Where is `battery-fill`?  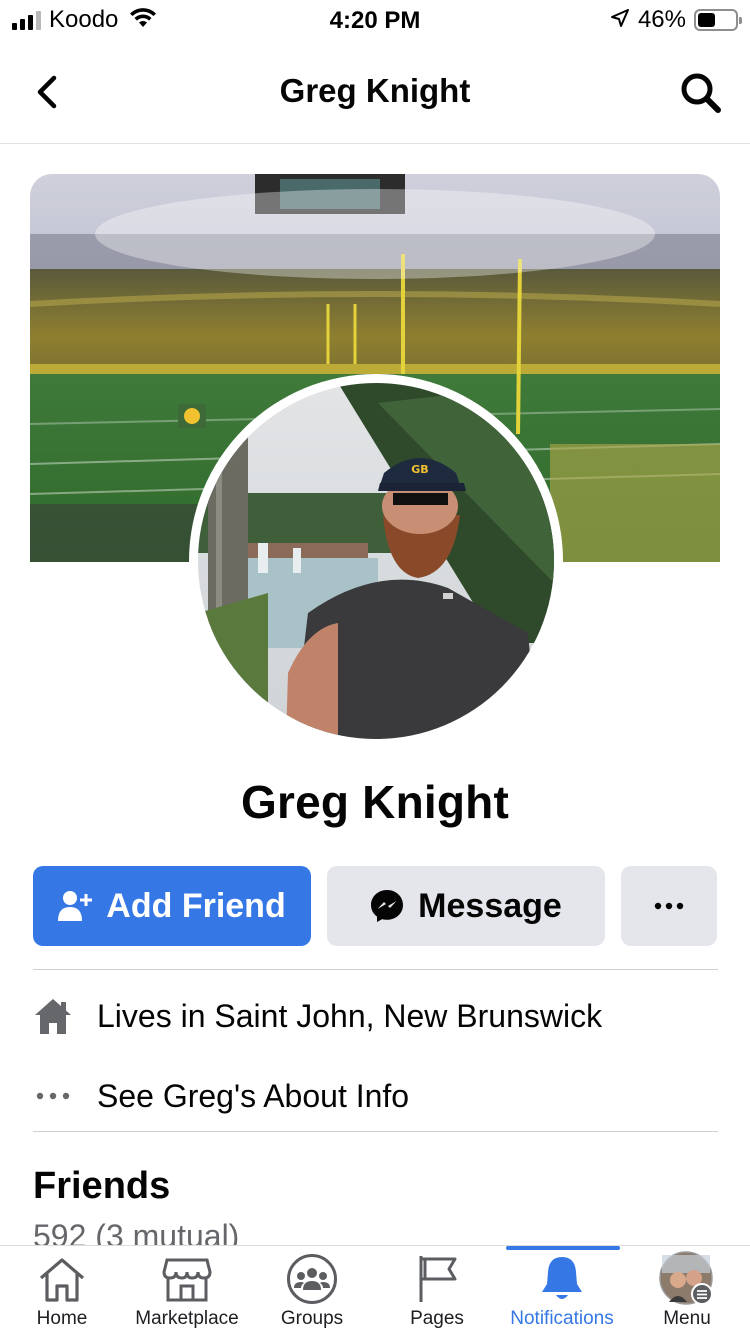 battery-fill is located at coordinates (706, 20).